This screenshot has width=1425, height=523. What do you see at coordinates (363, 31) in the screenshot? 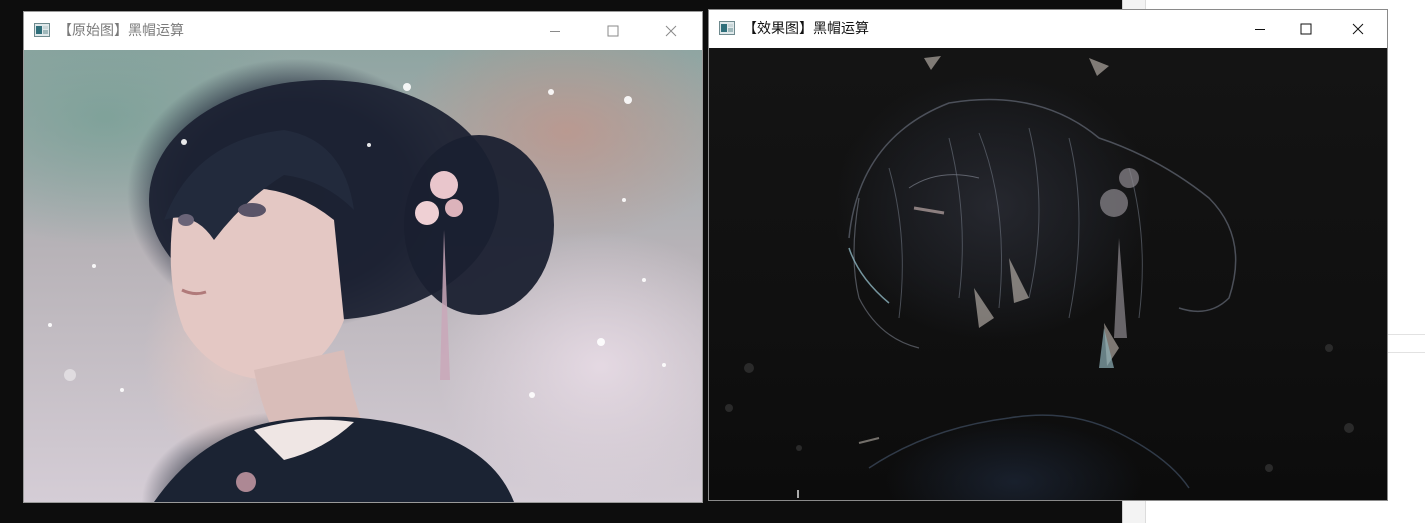
I see `title-bar: 【原始图】黑帽运算` at bounding box center [363, 31].